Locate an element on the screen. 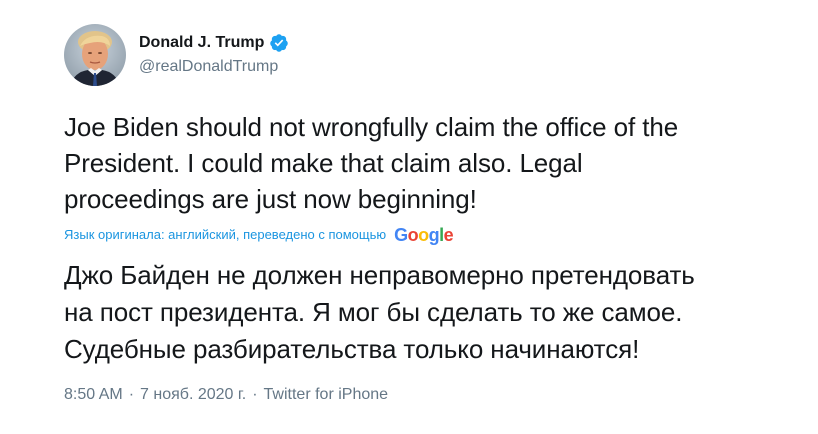  profile-photo-icon is located at coordinates (95, 55).